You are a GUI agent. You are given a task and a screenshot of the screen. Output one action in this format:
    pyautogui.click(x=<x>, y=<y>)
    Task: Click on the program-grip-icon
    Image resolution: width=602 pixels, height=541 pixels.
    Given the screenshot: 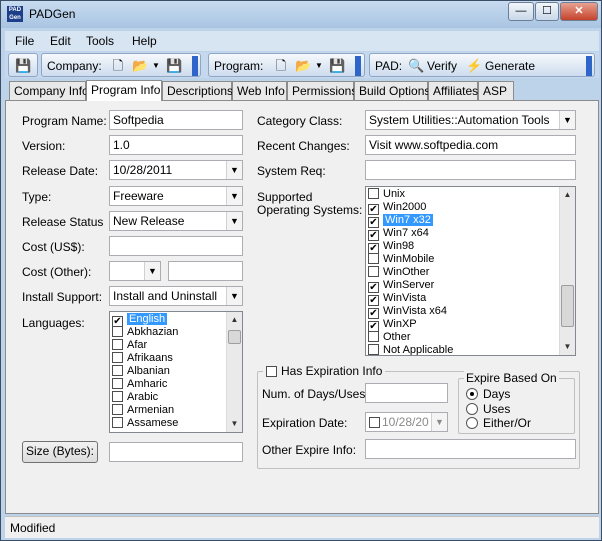 What is the action you would take?
    pyautogui.click(x=358, y=66)
    